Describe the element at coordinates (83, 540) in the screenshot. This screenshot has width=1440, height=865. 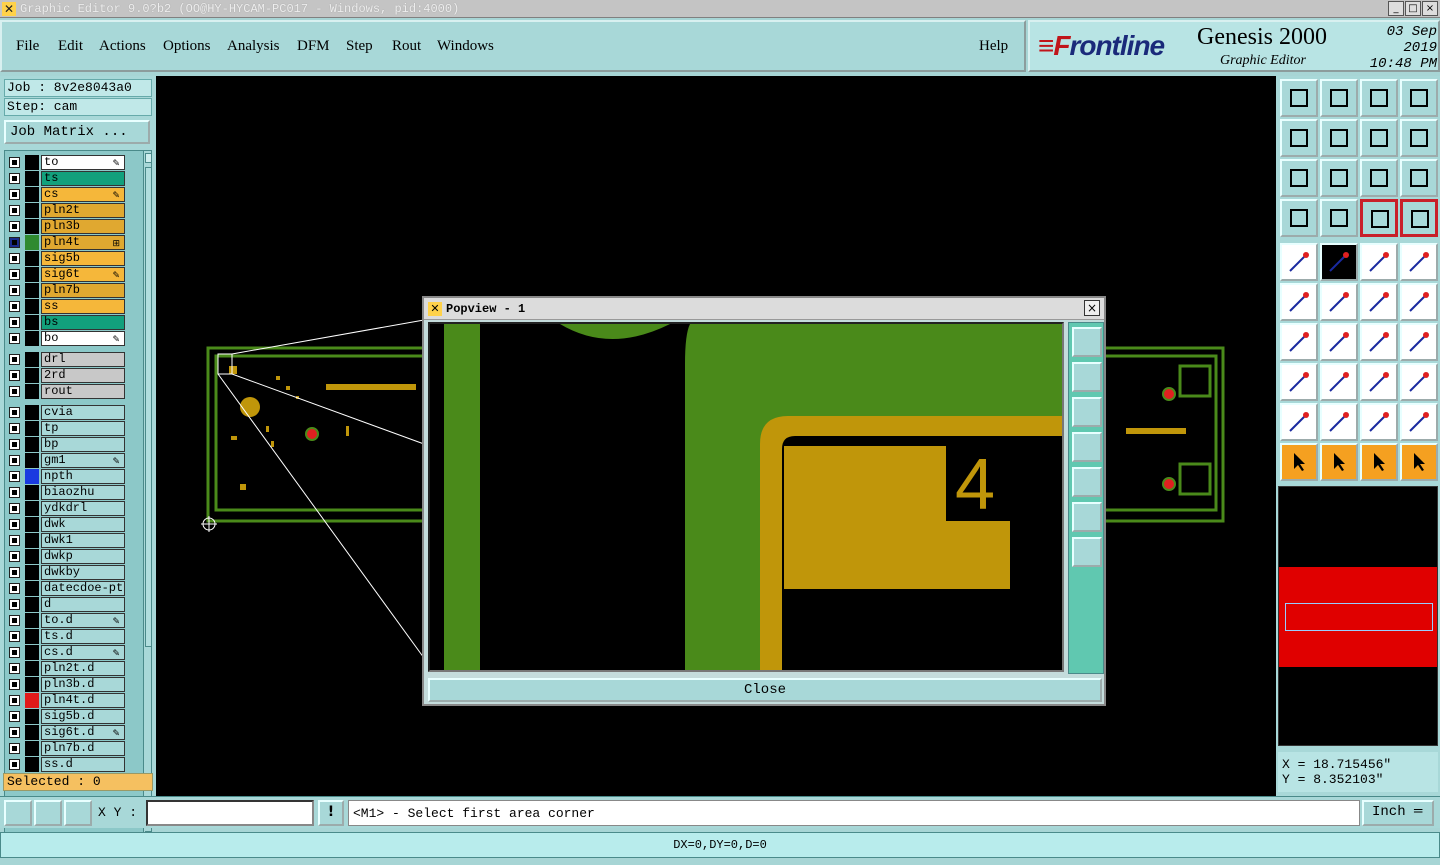
I see `layer-name: dwk1` at that location.